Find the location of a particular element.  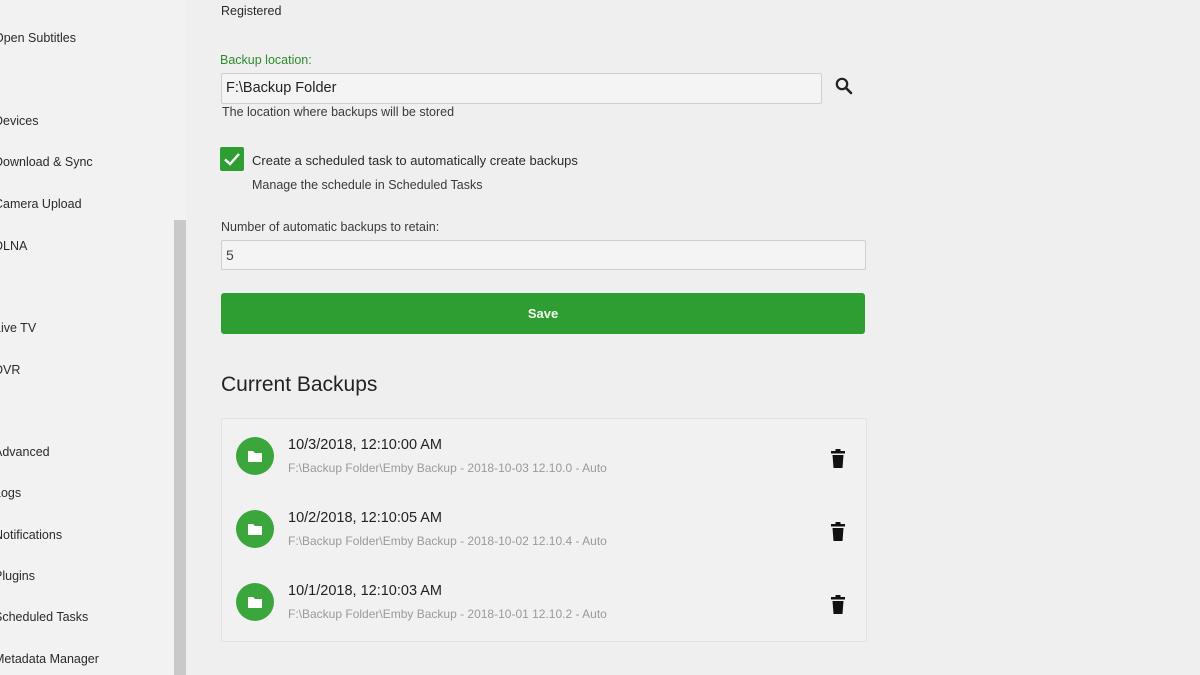

save-button: Save is located at coordinates (543, 313).